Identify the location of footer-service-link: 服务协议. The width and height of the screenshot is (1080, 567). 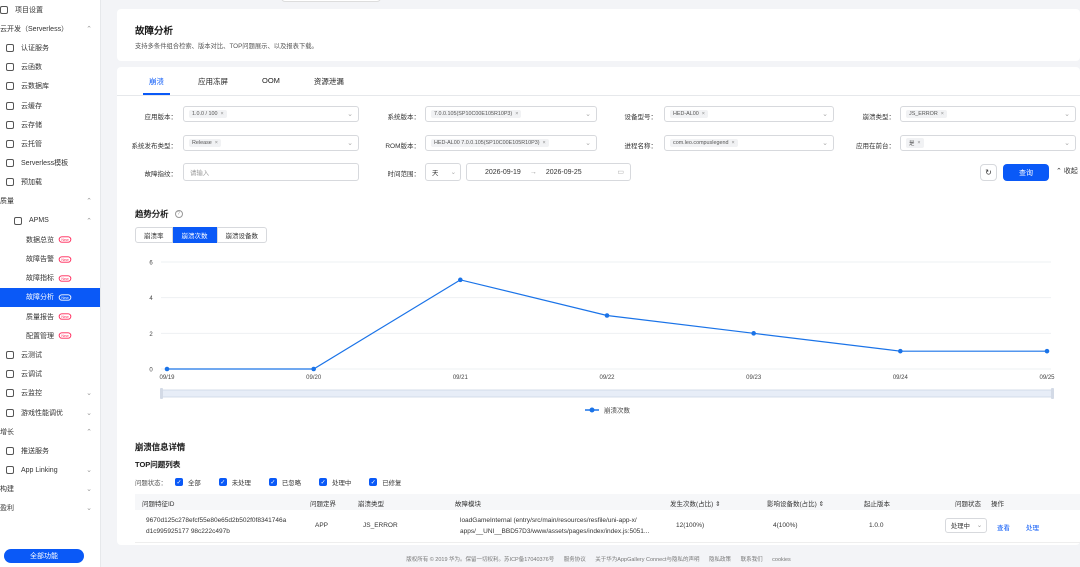
(575, 560).